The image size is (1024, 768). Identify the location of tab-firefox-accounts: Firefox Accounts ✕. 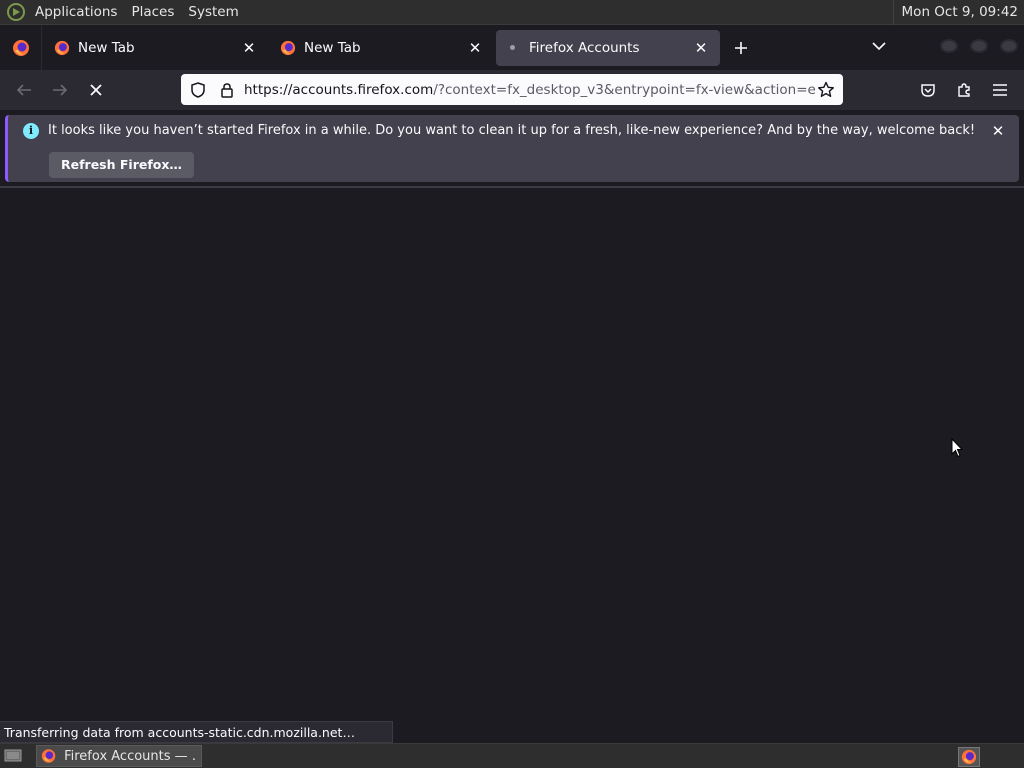
(608, 47).